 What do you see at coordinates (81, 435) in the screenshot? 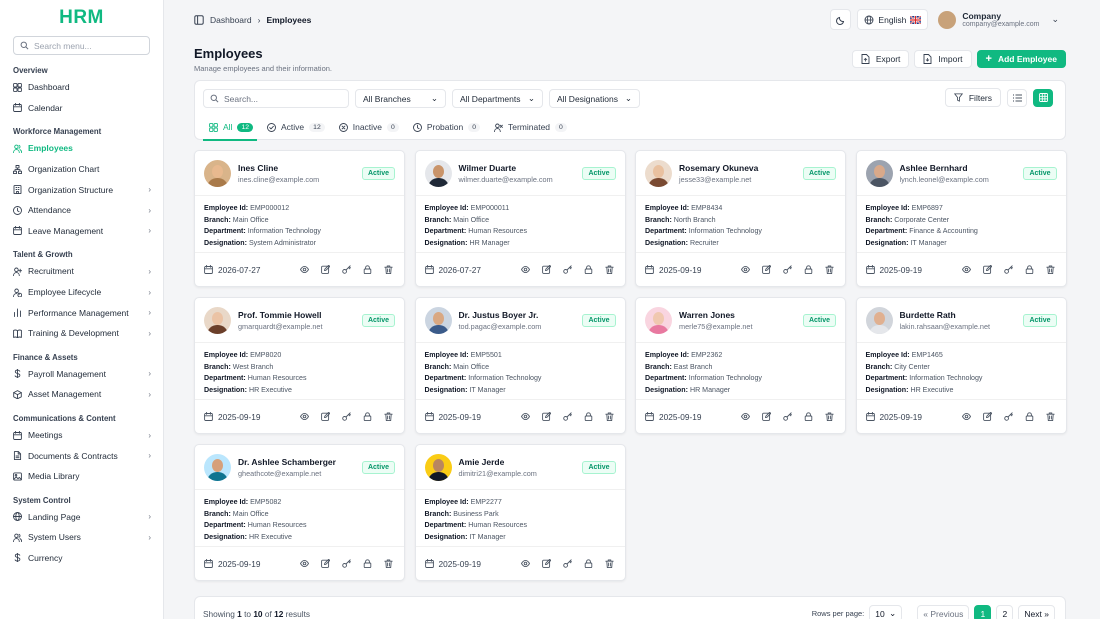
I see `sidebar-item-meetings: Meetings ›` at bounding box center [81, 435].